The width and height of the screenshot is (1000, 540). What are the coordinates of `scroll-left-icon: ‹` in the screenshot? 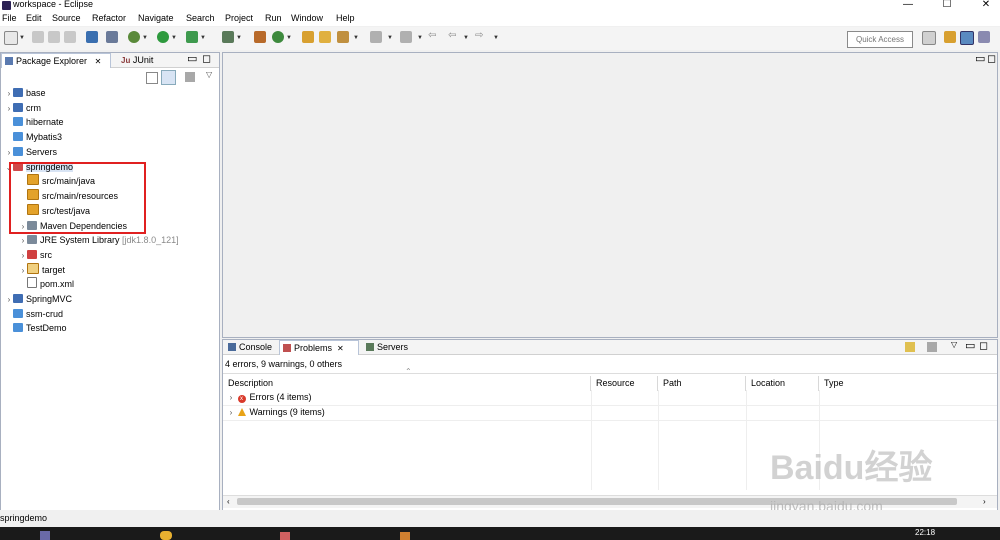 It's located at (228, 501).